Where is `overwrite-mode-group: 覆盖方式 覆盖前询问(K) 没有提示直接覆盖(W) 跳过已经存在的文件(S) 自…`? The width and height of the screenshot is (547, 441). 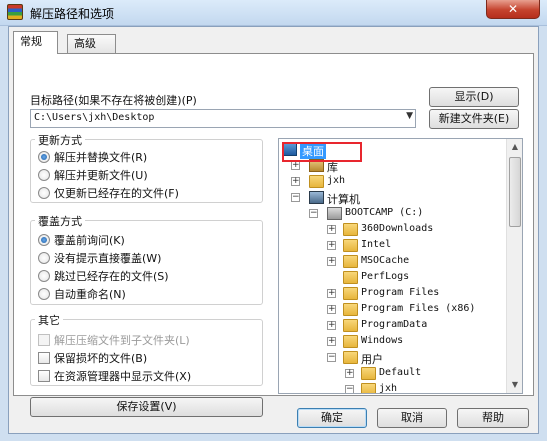
overwrite-mode-group: 覆盖方式 覆盖前询问(K) 没有提示直接覆盖(W) 跳过已经存在的文件(S) 自… is located at coordinates (146, 259).